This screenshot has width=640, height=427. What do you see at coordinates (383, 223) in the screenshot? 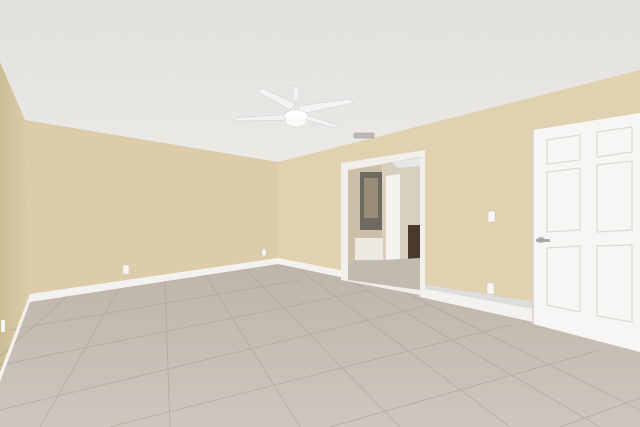
I see `open-doorway` at bounding box center [383, 223].